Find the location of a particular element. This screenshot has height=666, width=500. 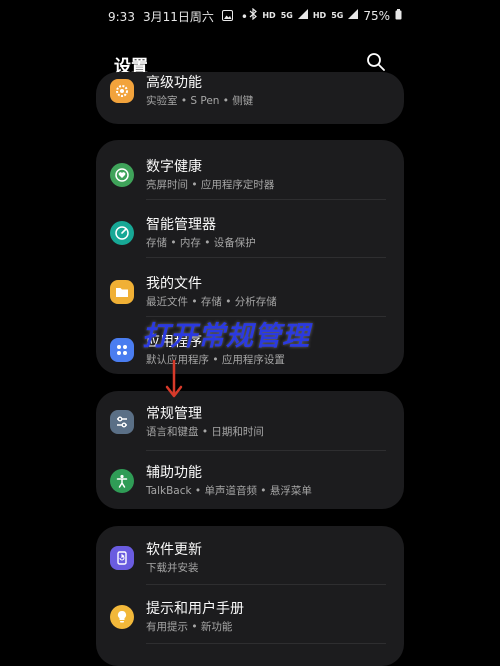

settings-item-accessibility: 辅助功能 TalkBack • 单声道音频 • 悬浮菜单 is located at coordinates (250, 482).